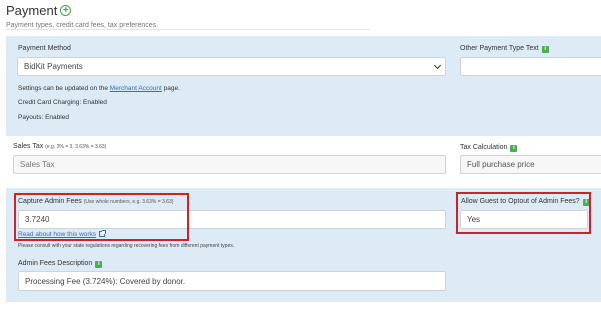 The image size is (601, 309). I want to click on admin-fees-description-label: Admin Fees Description i, so click(60, 264).